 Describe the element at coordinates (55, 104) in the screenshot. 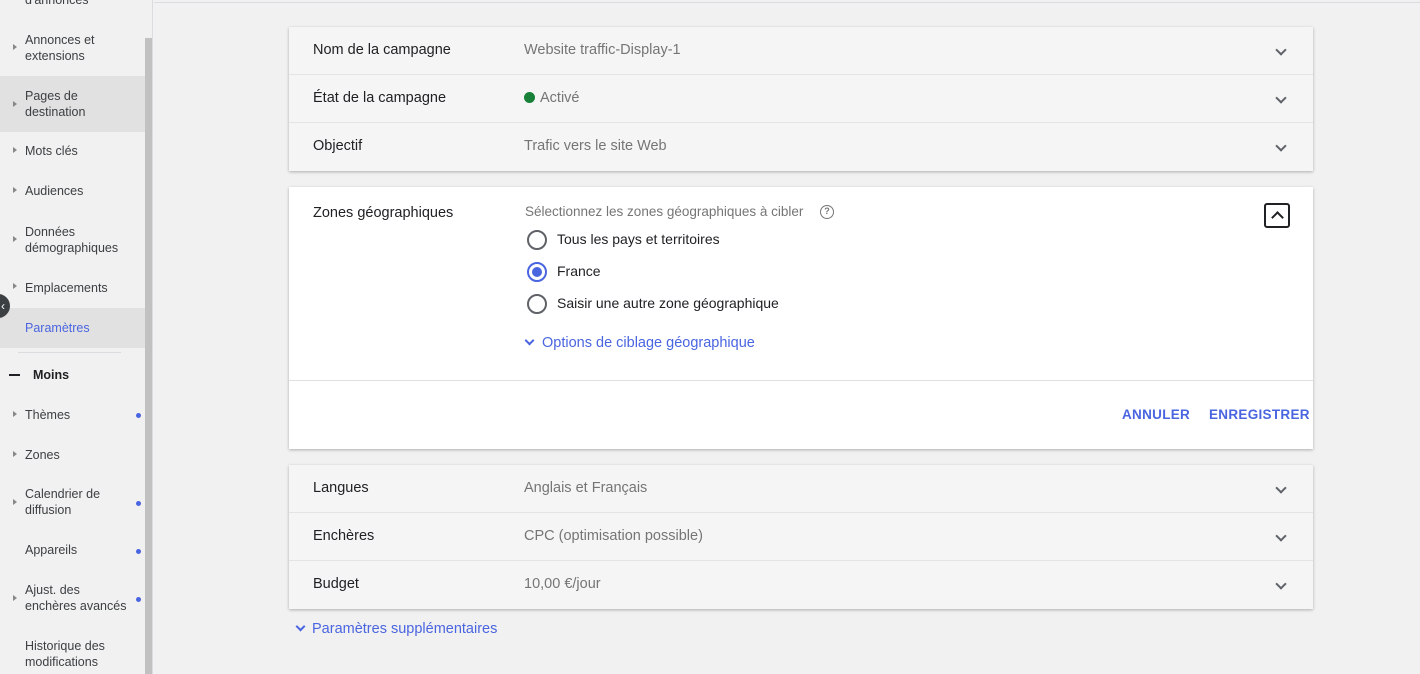

I see `sidebar-item-label: Pages de destination` at that location.